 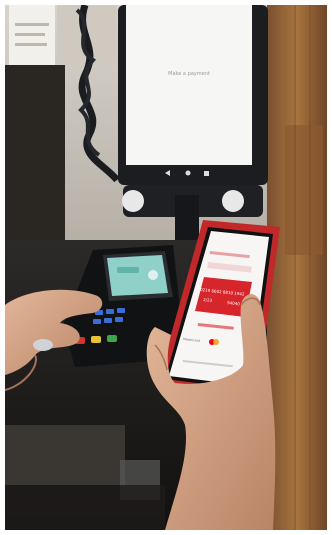 I want to click on stand-knob-left, so click(x=133, y=201).